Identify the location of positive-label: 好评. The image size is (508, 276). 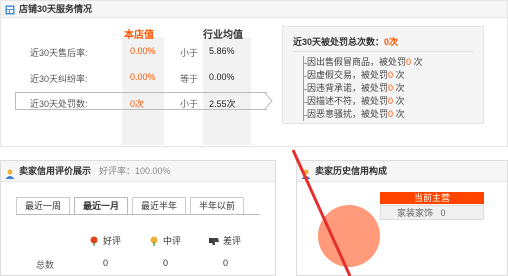
(112, 241).